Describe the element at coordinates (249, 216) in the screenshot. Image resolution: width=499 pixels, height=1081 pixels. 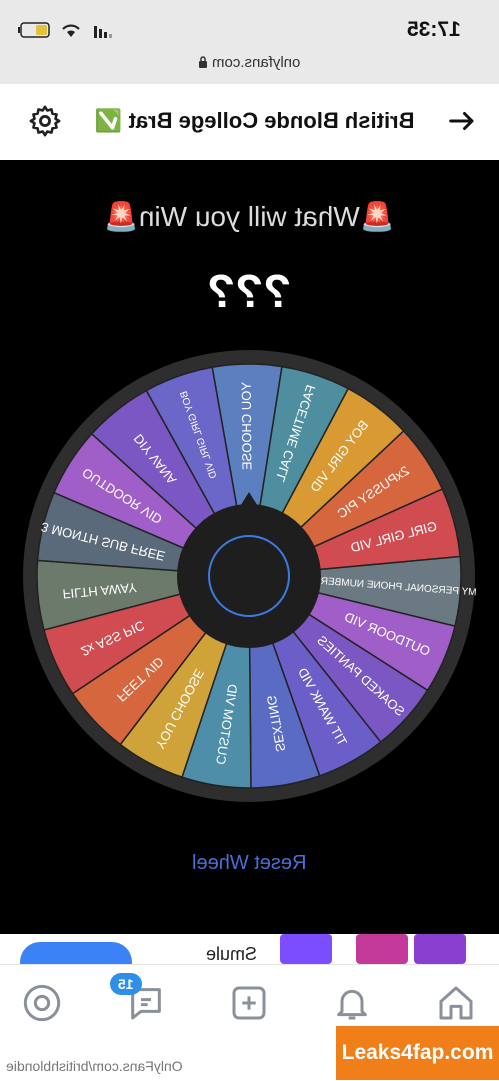
I see `wheel-question: 🚨What will you Win🚨` at that location.